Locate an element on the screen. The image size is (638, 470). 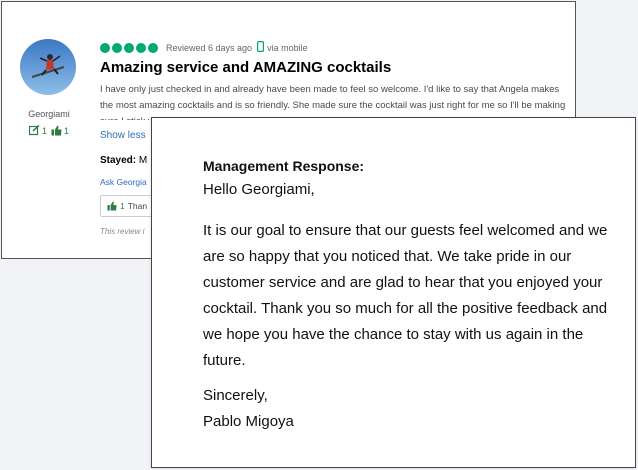
contributions-count: 1 is located at coordinates (45, 130).